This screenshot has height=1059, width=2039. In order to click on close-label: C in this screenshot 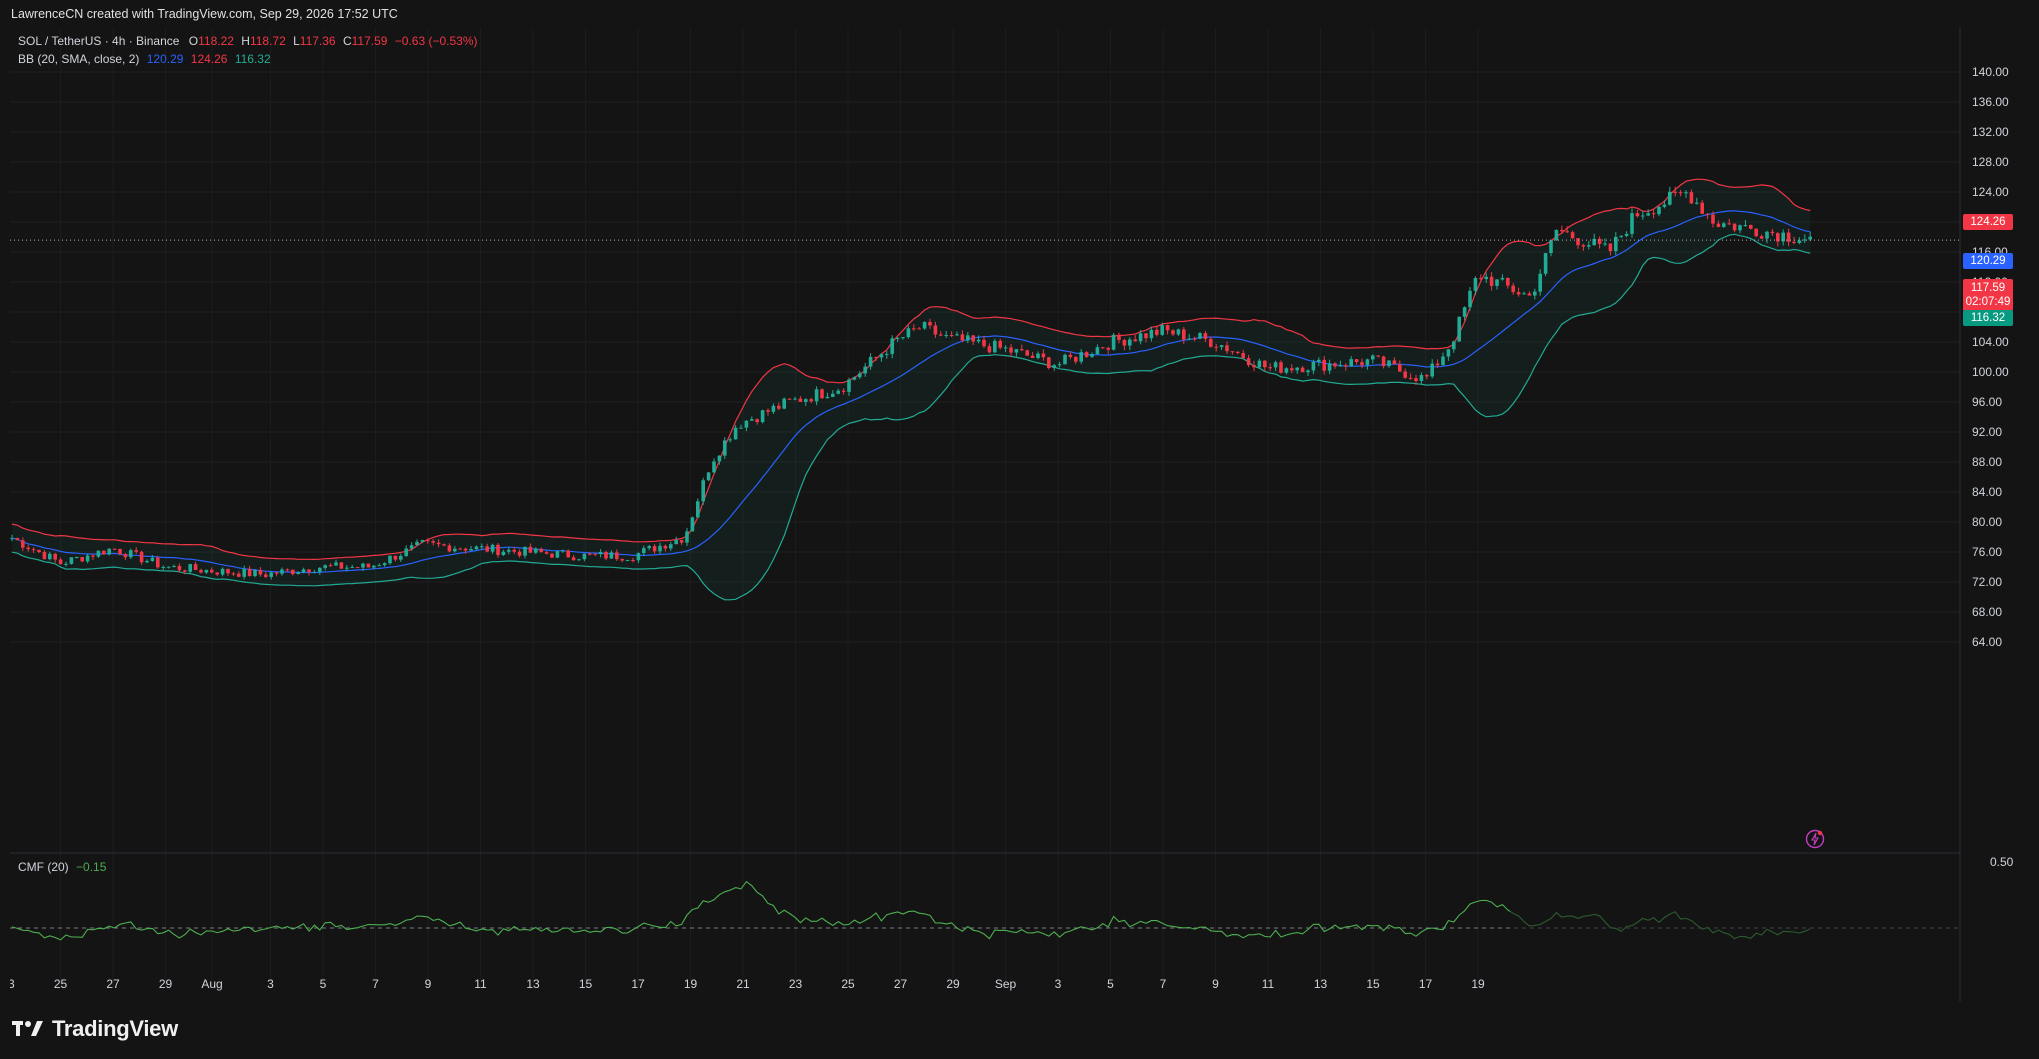, I will do `click(347, 41)`.